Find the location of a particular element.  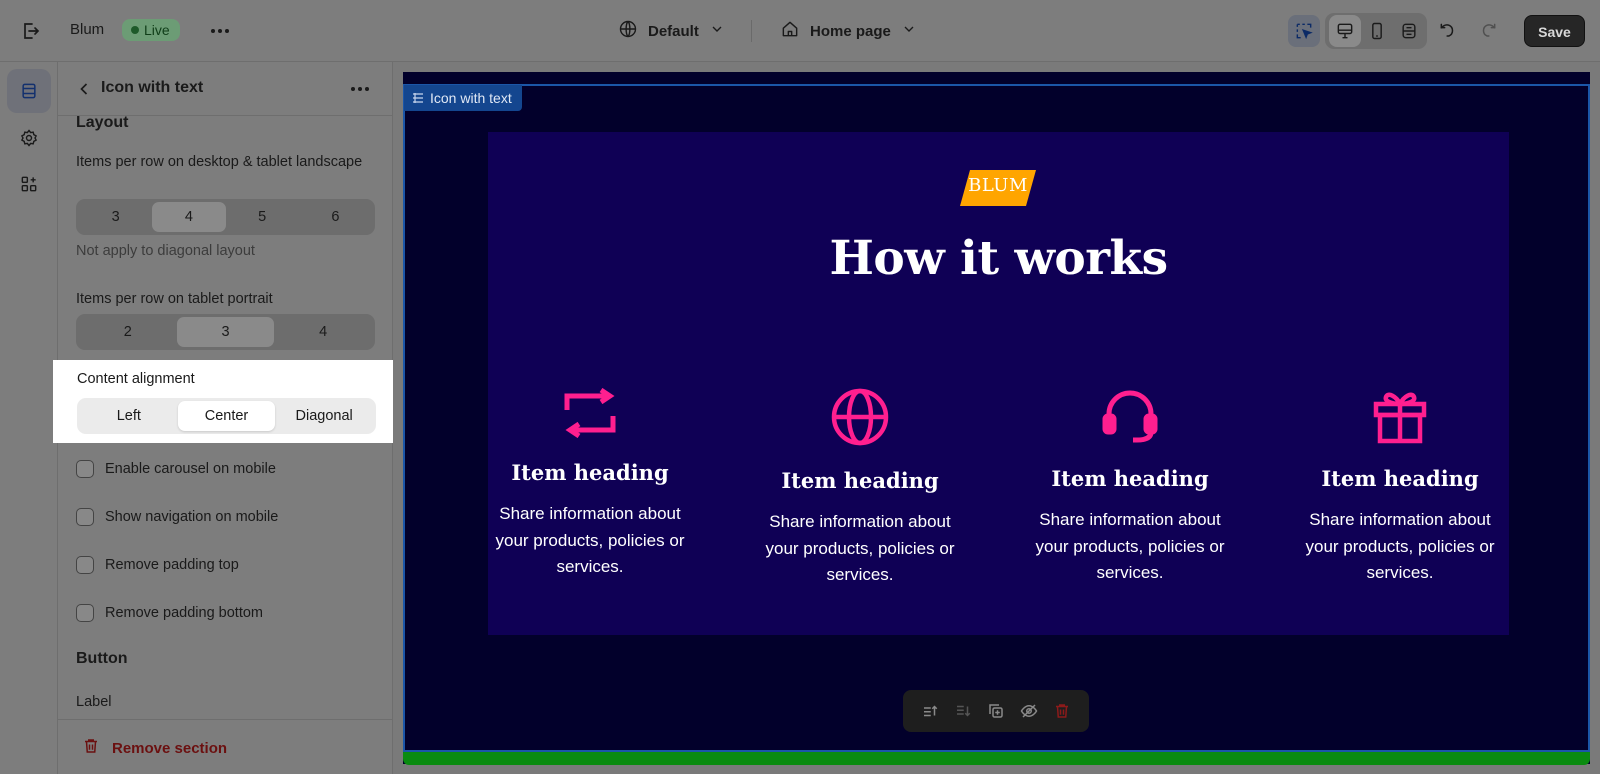

section-tag-label: Icon with text is located at coordinates (471, 98).